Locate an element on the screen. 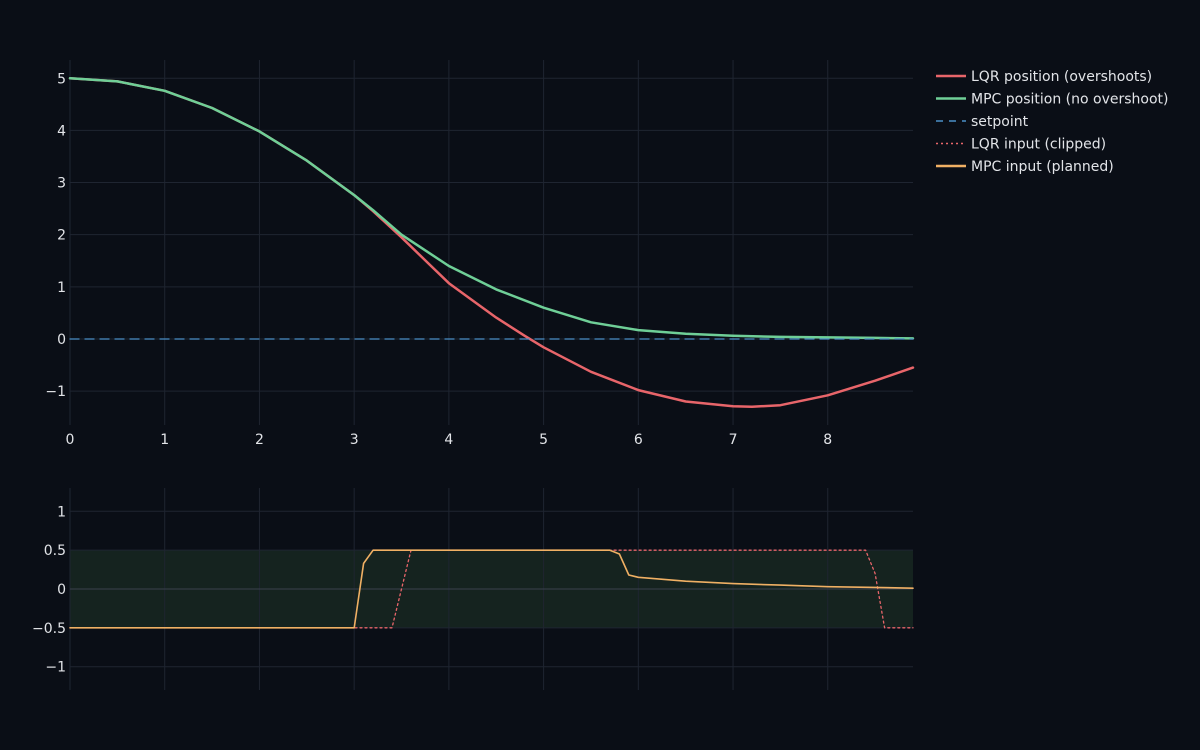 This screenshot has height=750, width=1200. legend-label: MPC position (no overshoot) is located at coordinates (1069, 100).